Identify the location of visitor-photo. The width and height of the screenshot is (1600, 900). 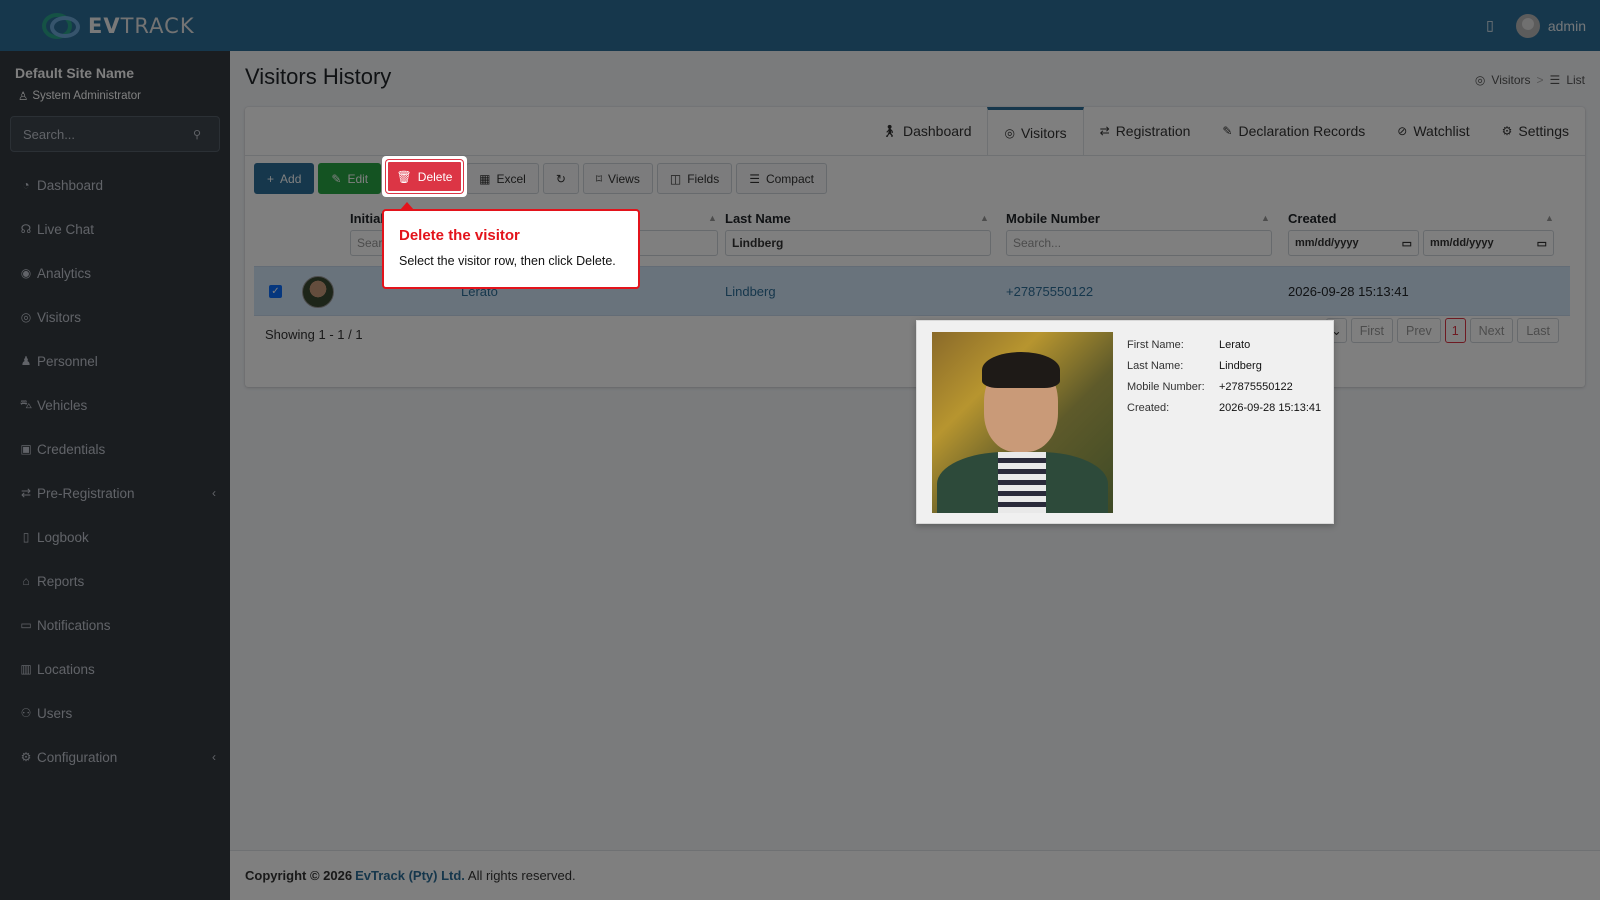
(1022, 422).